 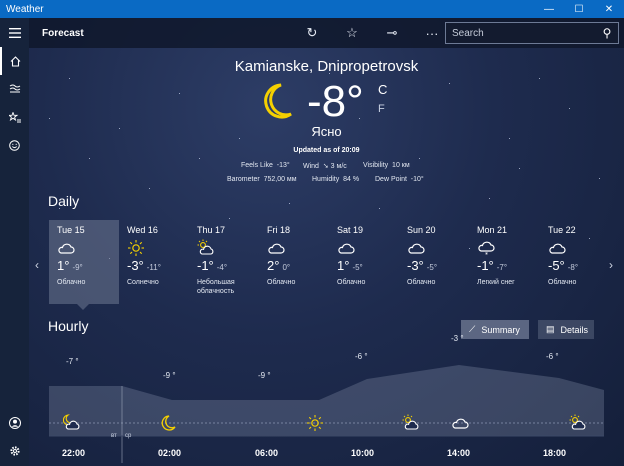 What do you see at coordinates (142, 230) in the screenshot?
I see `day-name: Wed 16` at bounding box center [142, 230].